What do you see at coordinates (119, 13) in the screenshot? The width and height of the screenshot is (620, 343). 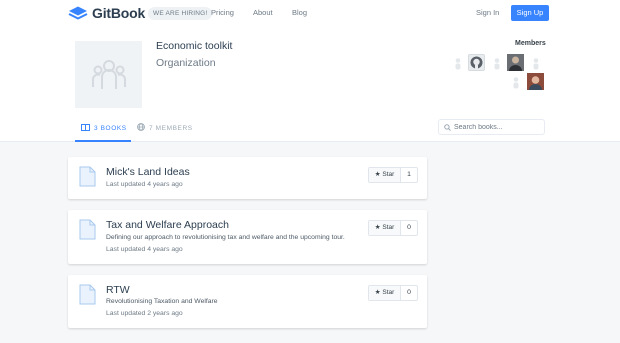 I see `brand-name: GitBook` at bounding box center [119, 13].